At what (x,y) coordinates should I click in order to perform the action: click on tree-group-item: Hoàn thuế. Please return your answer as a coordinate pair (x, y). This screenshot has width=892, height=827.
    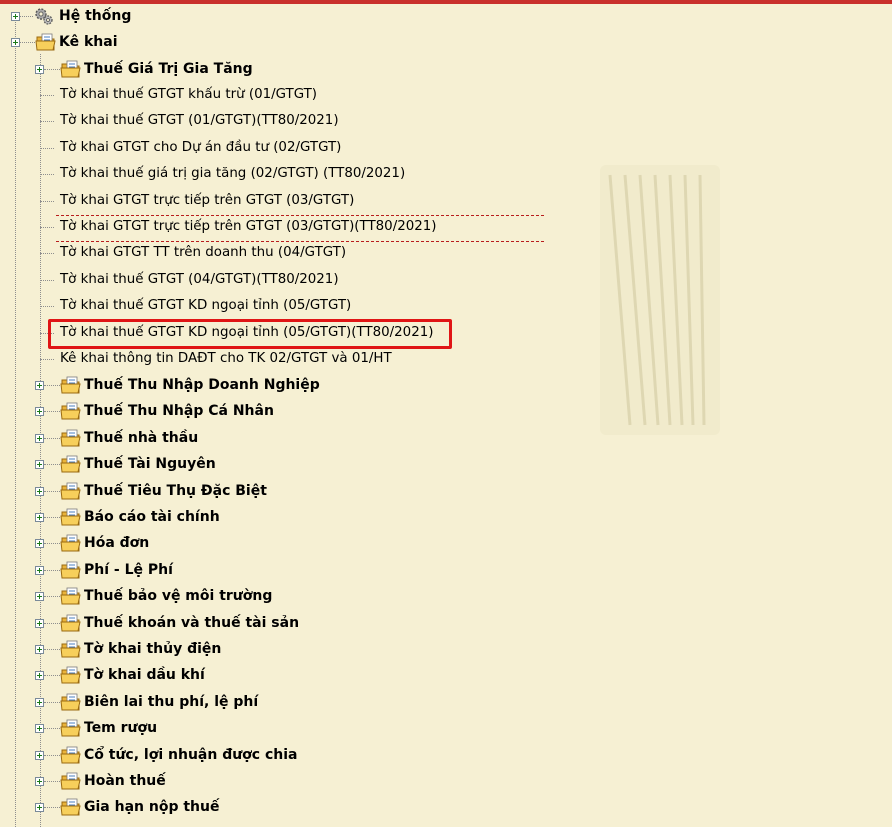
    Looking at the image, I should click on (125, 781).